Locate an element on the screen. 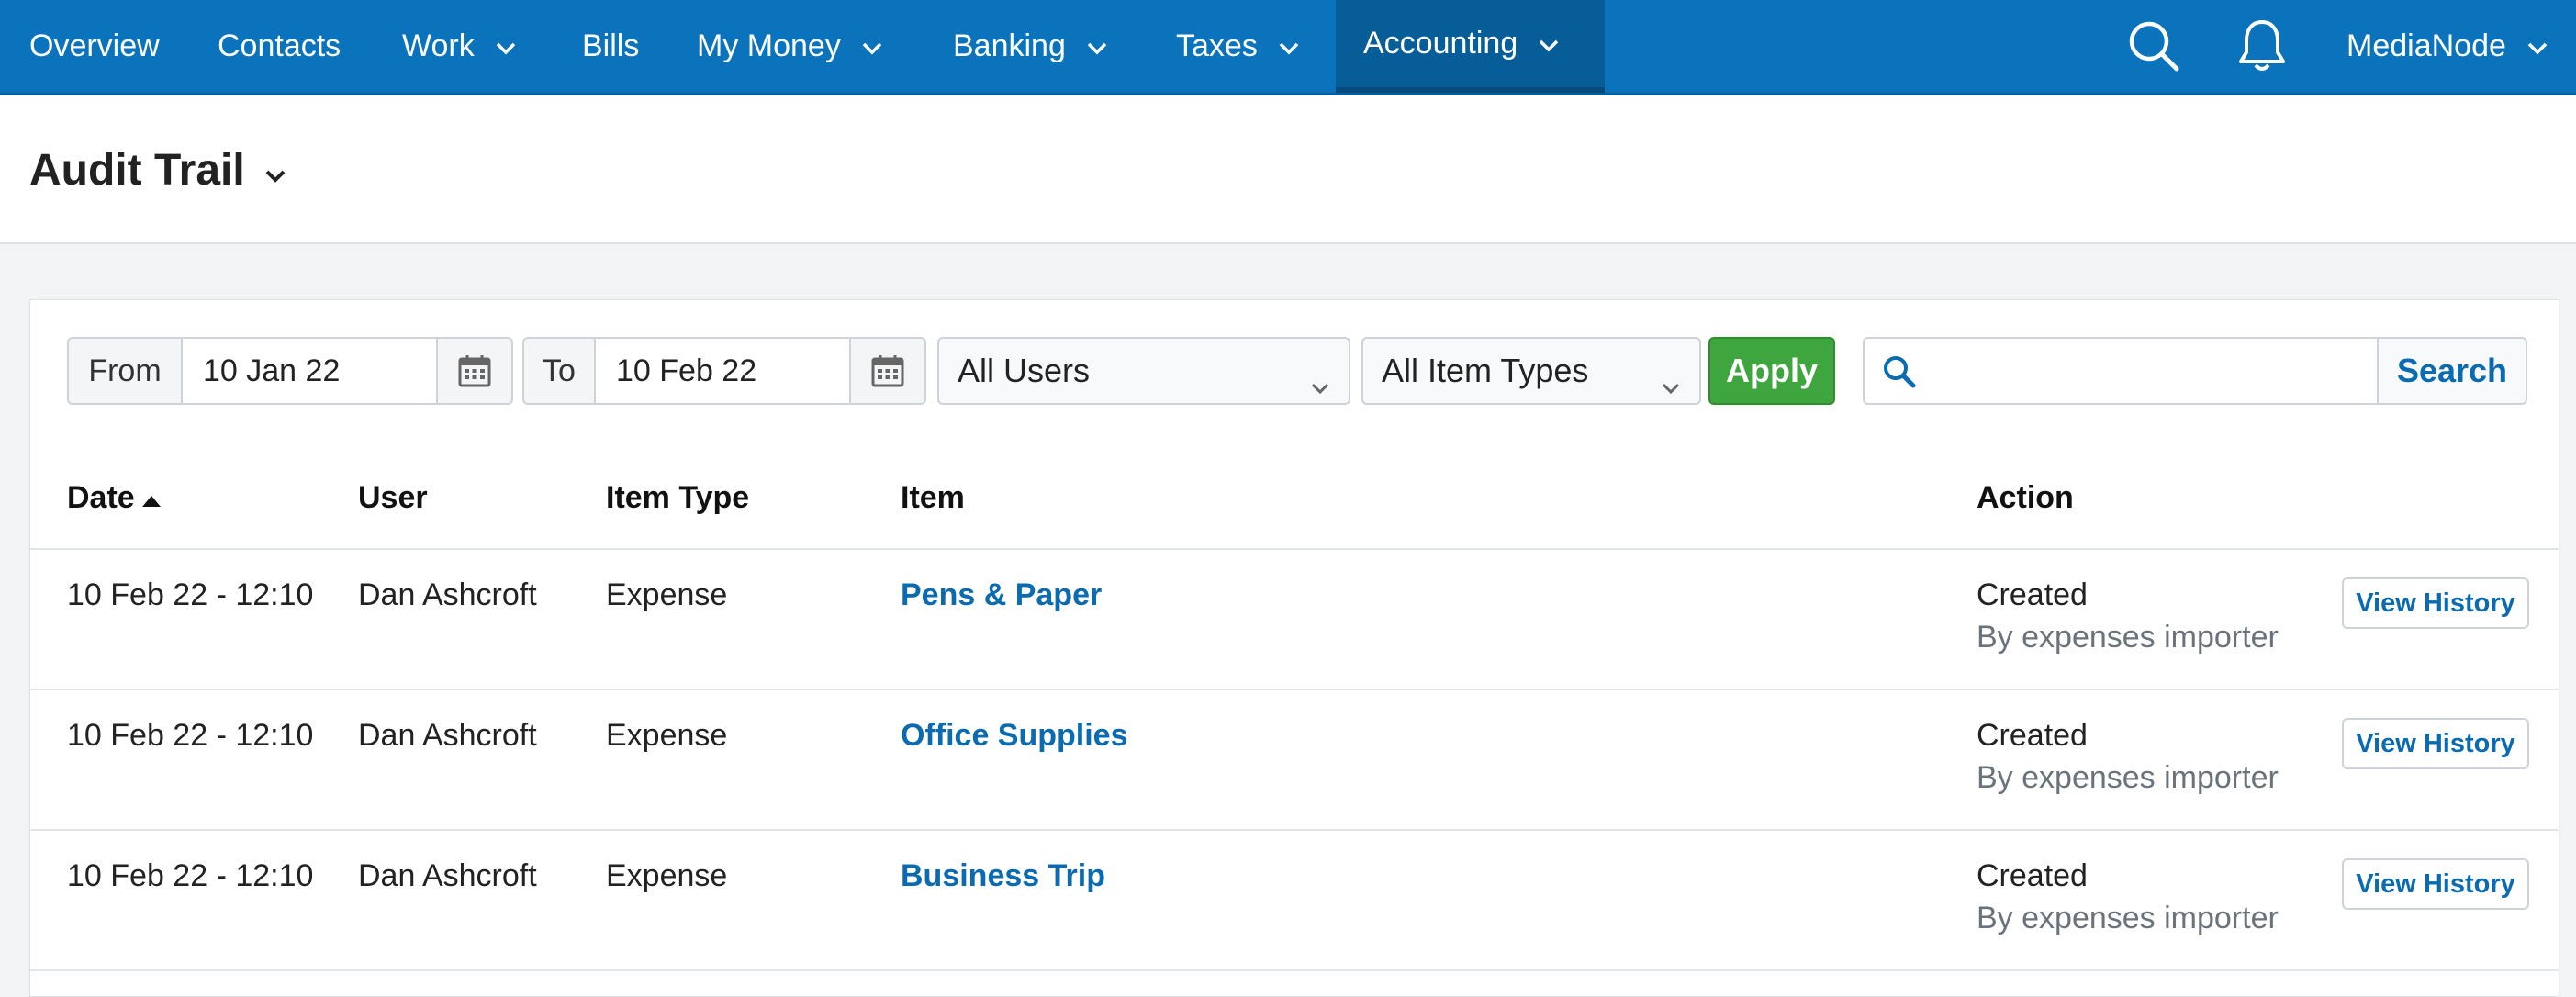  column-label: Item Type is located at coordinates (678, 498).